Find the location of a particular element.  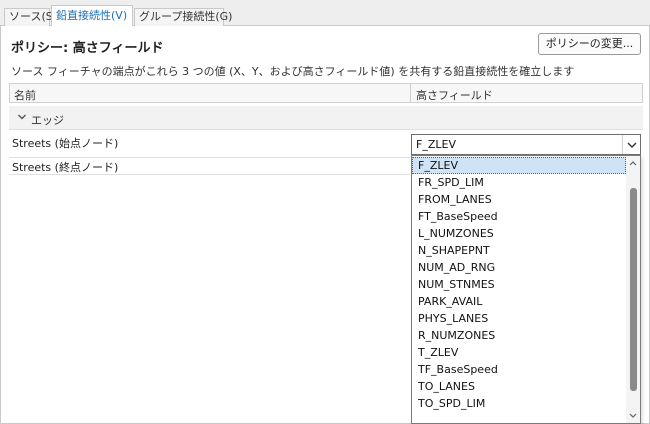

tab-group-connectivity: グループ接続性(G) is located at coordinates (183, 17).